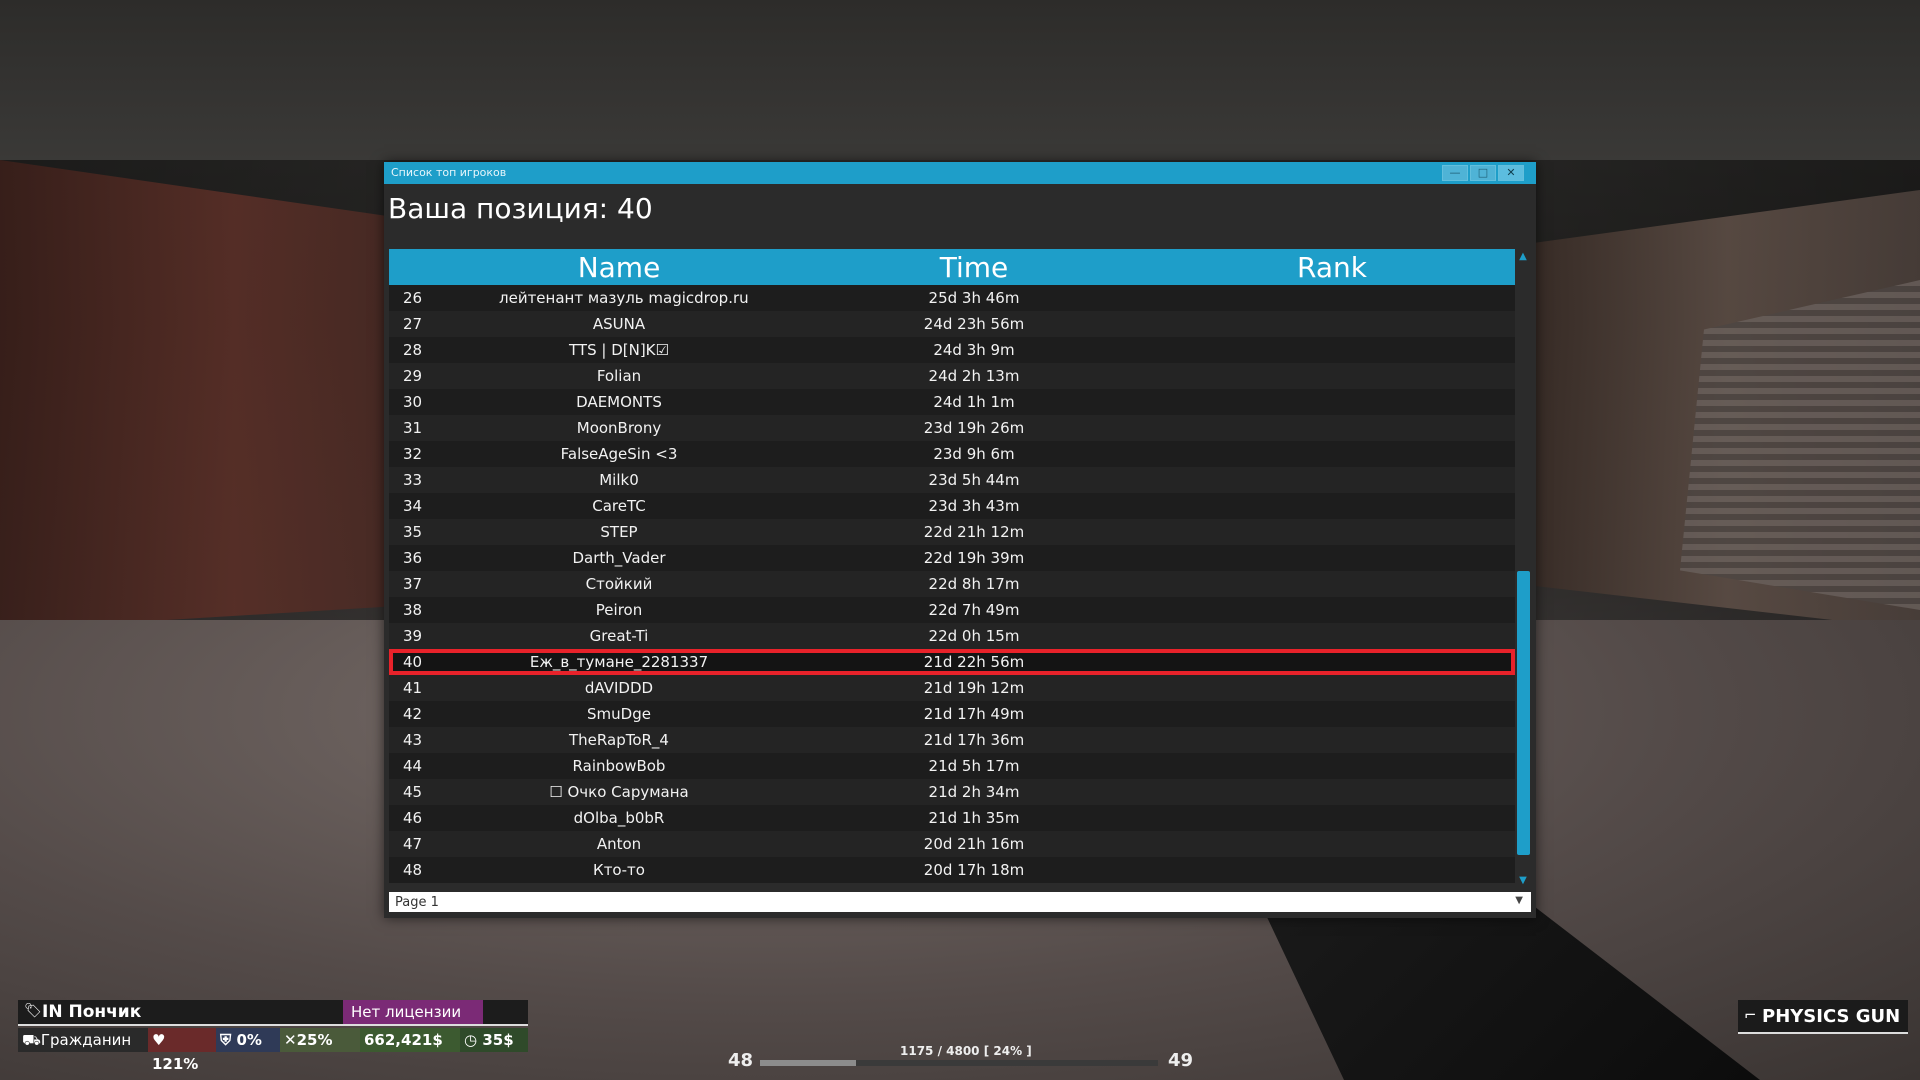 The height and width of the screenshot is (1080, 1920). Describe the element at coordinates (952, 376) in the screenshot. I see `table-row: 29 Folian 24d 2h 13m` at that location.